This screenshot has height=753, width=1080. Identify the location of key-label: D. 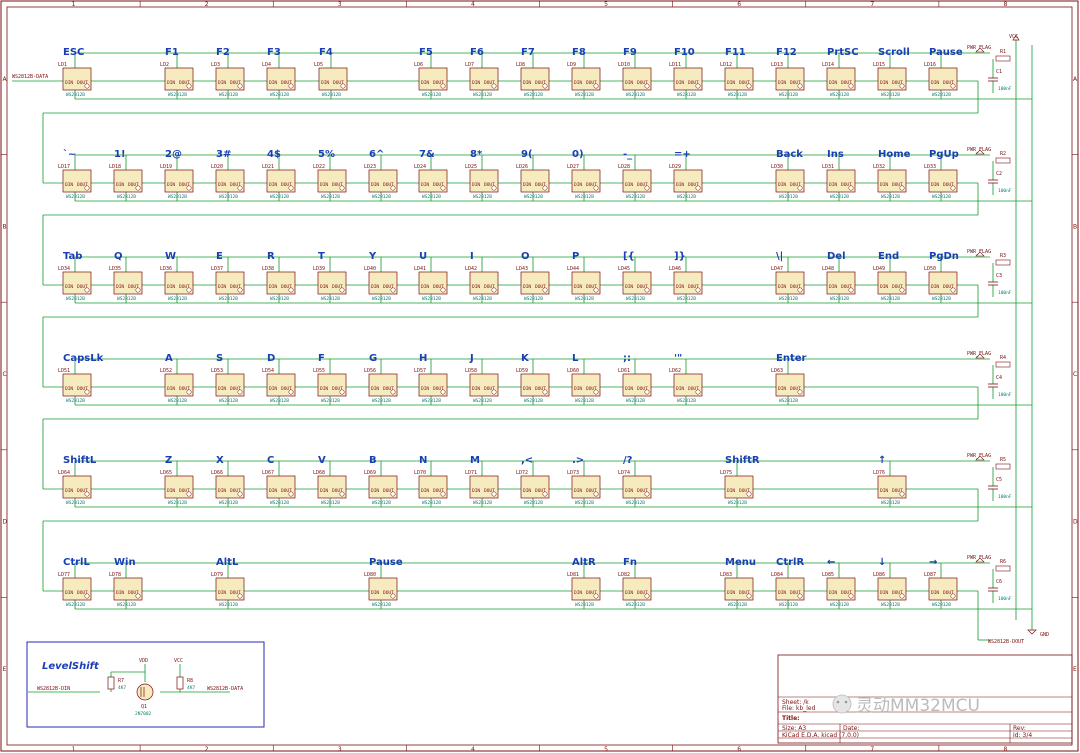
(271, 358).